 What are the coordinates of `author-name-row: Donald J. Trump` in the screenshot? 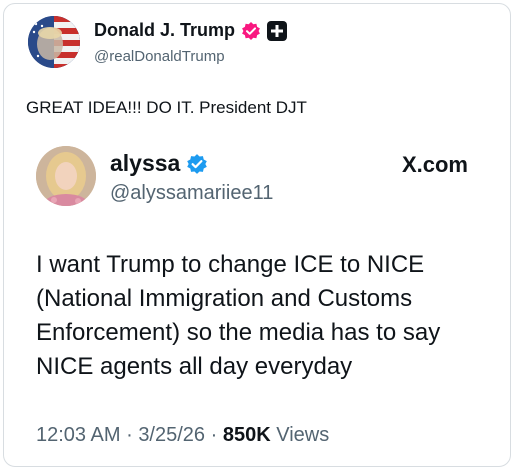 It's located at (191, 30).